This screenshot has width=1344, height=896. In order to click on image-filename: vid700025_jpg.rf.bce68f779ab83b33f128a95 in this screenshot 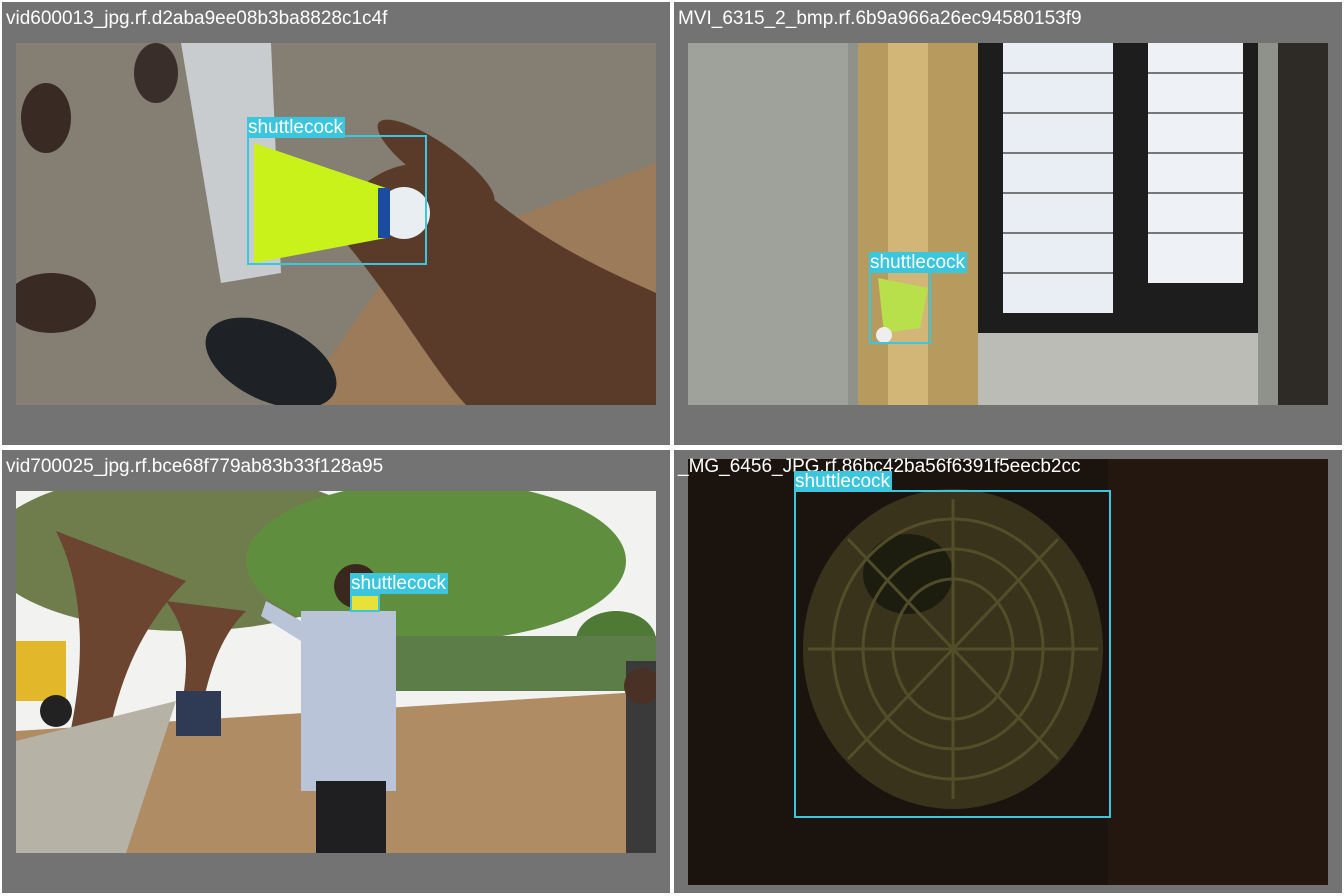, I will do `click(195, 466)`.